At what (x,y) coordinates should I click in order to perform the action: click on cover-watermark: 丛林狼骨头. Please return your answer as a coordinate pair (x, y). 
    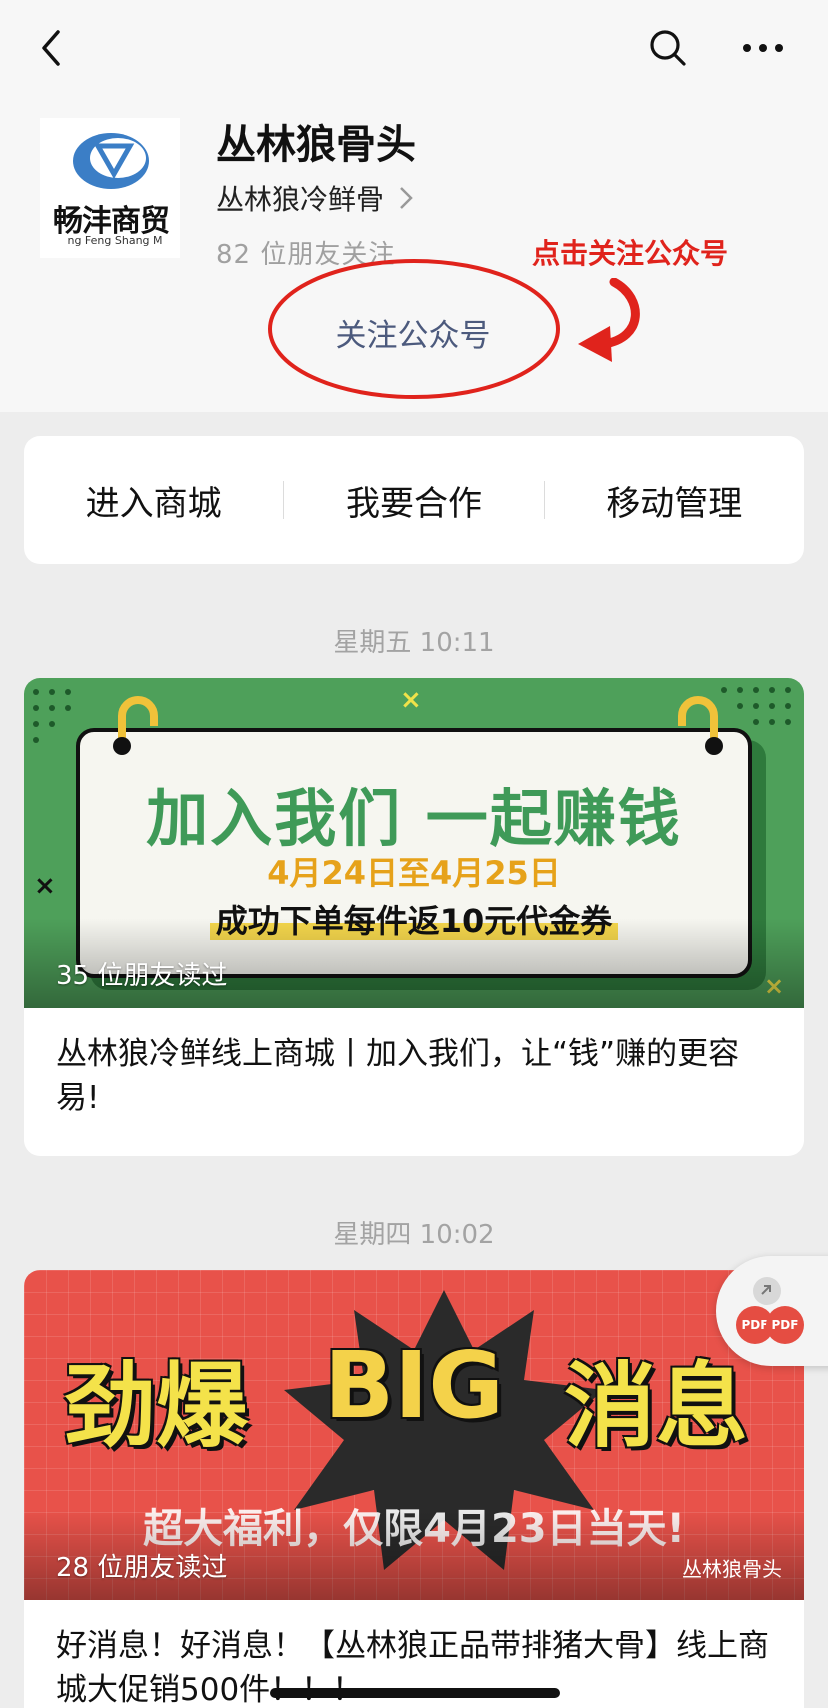
    Looking at the image, I should click on (732, 1569).